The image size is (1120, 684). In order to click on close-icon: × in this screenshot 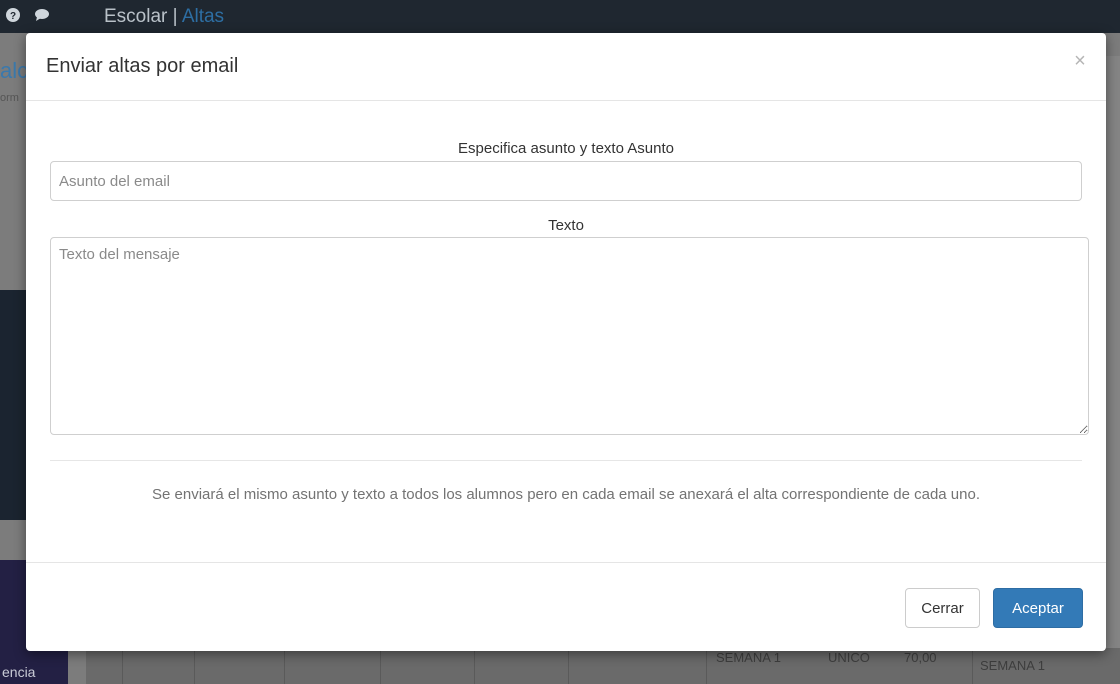, I will do `click(1080, 61)`.